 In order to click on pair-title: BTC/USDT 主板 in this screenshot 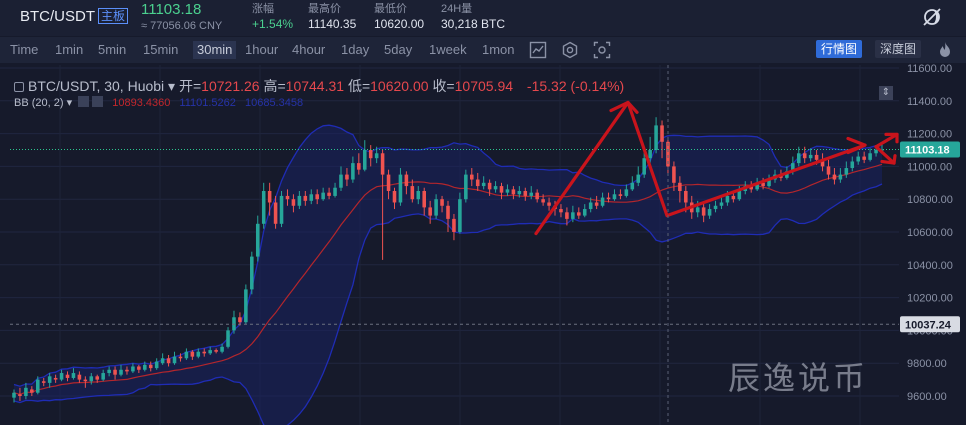, I will do `click(74, 16)`.